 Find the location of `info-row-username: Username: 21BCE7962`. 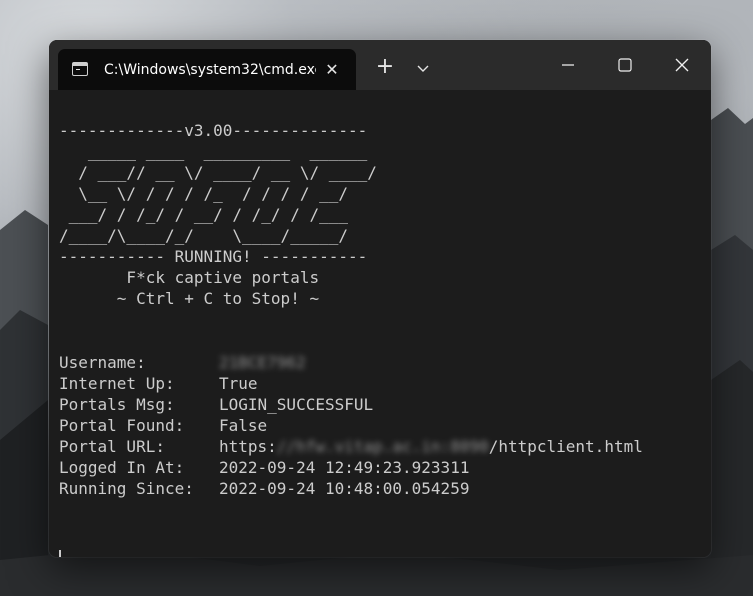

info-row-username: Username: 21BCE7962 is located at coordinates (182, 362).